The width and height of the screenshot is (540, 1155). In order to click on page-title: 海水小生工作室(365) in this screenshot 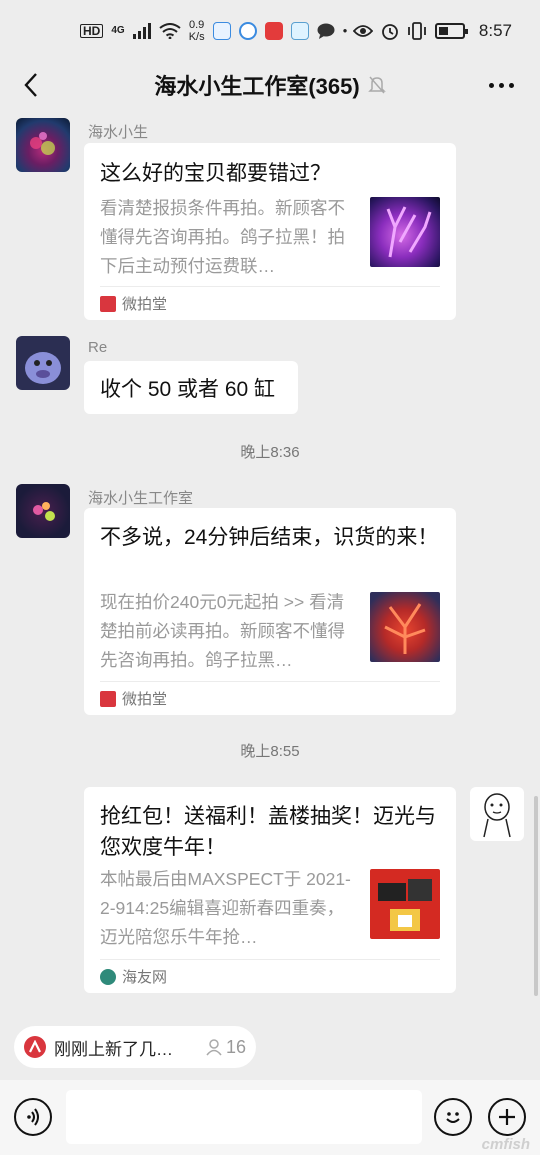, I will do `click(270, 85)`.